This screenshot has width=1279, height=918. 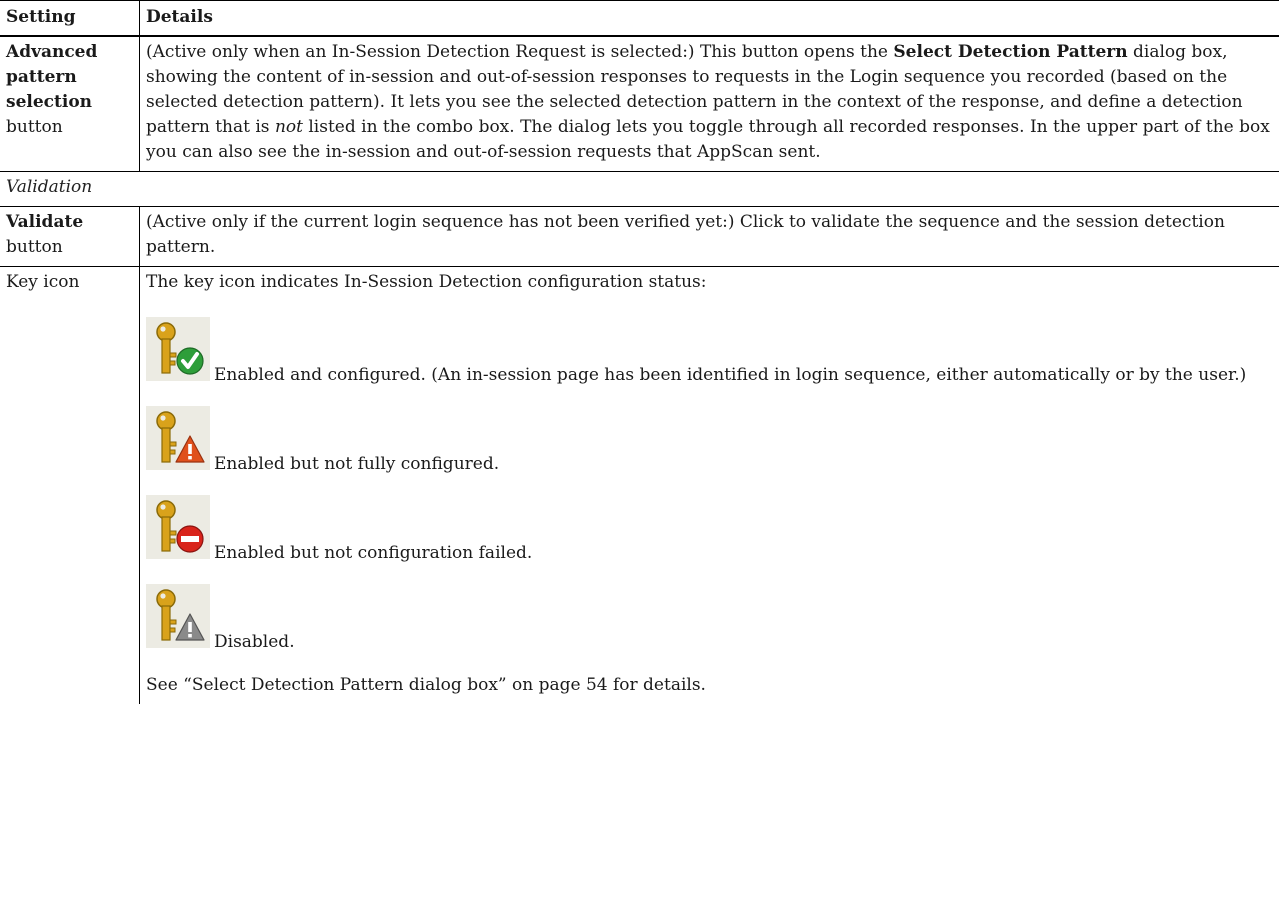 What do you see at coordinates (373, 553) in the screenshot?
I see `status-text: Enabled but not configuration failed.` at bounding box center [373, 553].